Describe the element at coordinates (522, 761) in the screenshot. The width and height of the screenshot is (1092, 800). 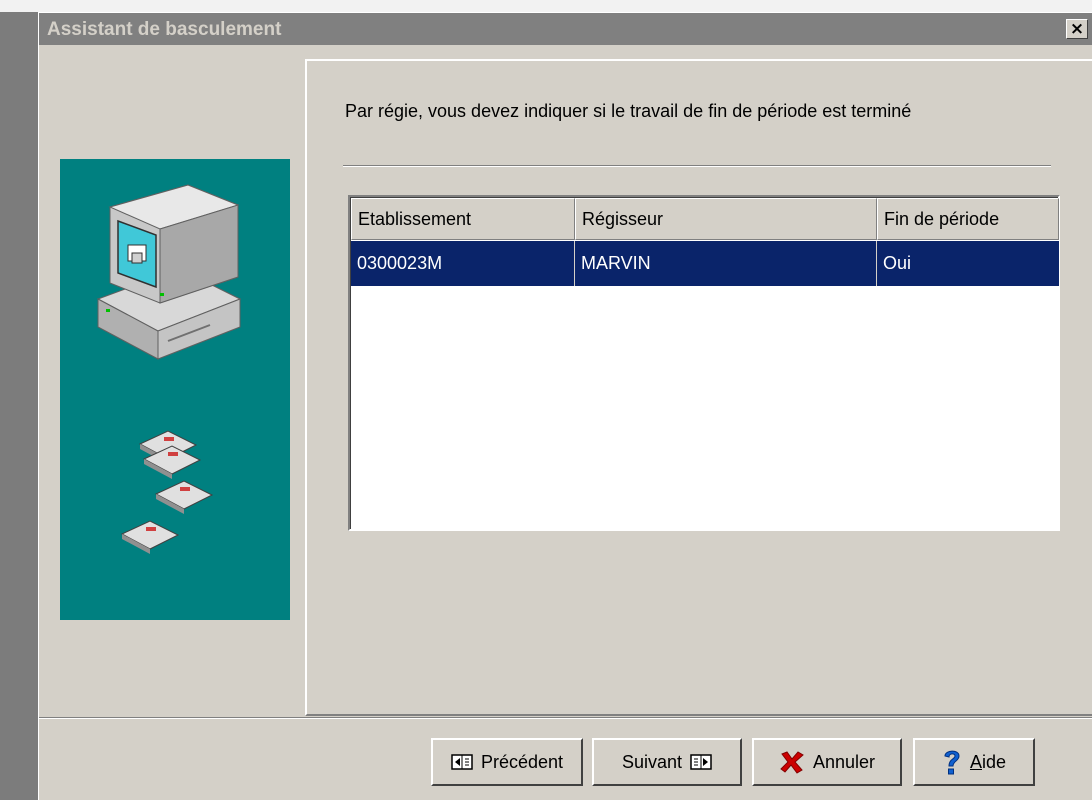
I see `previous-label: Précédent` at that location.